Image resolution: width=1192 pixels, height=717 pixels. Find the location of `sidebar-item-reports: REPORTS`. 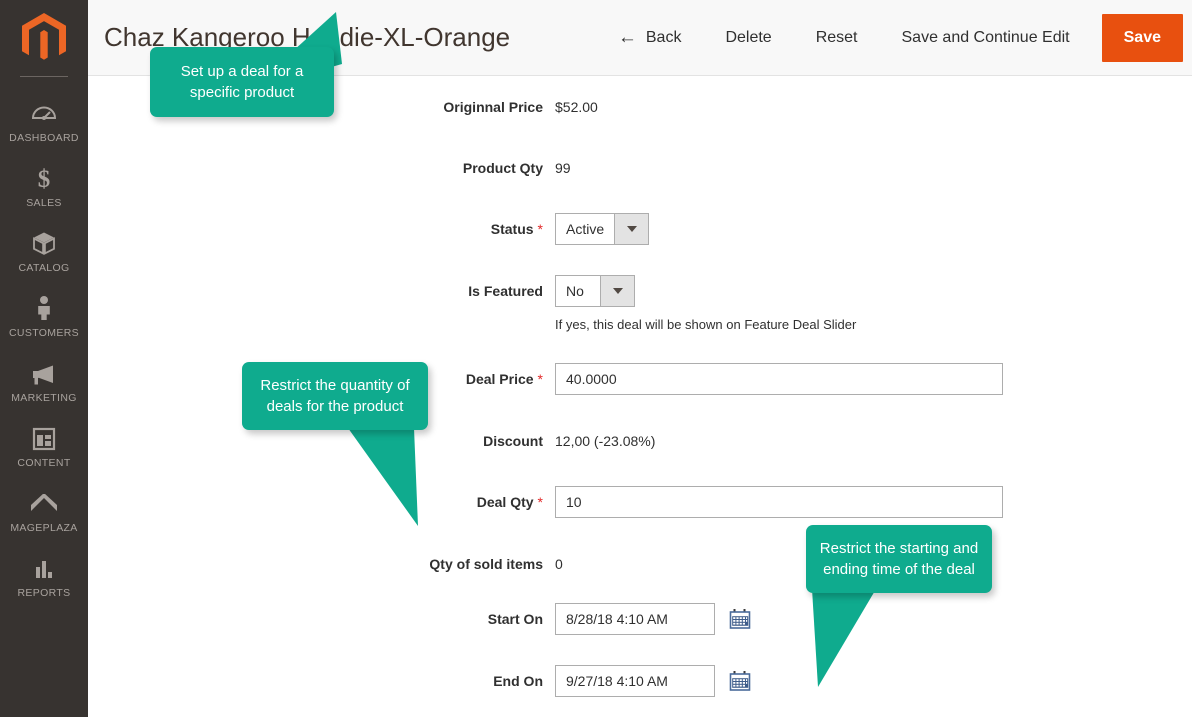

sidebar-item-reports: REPORTS is located at coordinates (44, 576).